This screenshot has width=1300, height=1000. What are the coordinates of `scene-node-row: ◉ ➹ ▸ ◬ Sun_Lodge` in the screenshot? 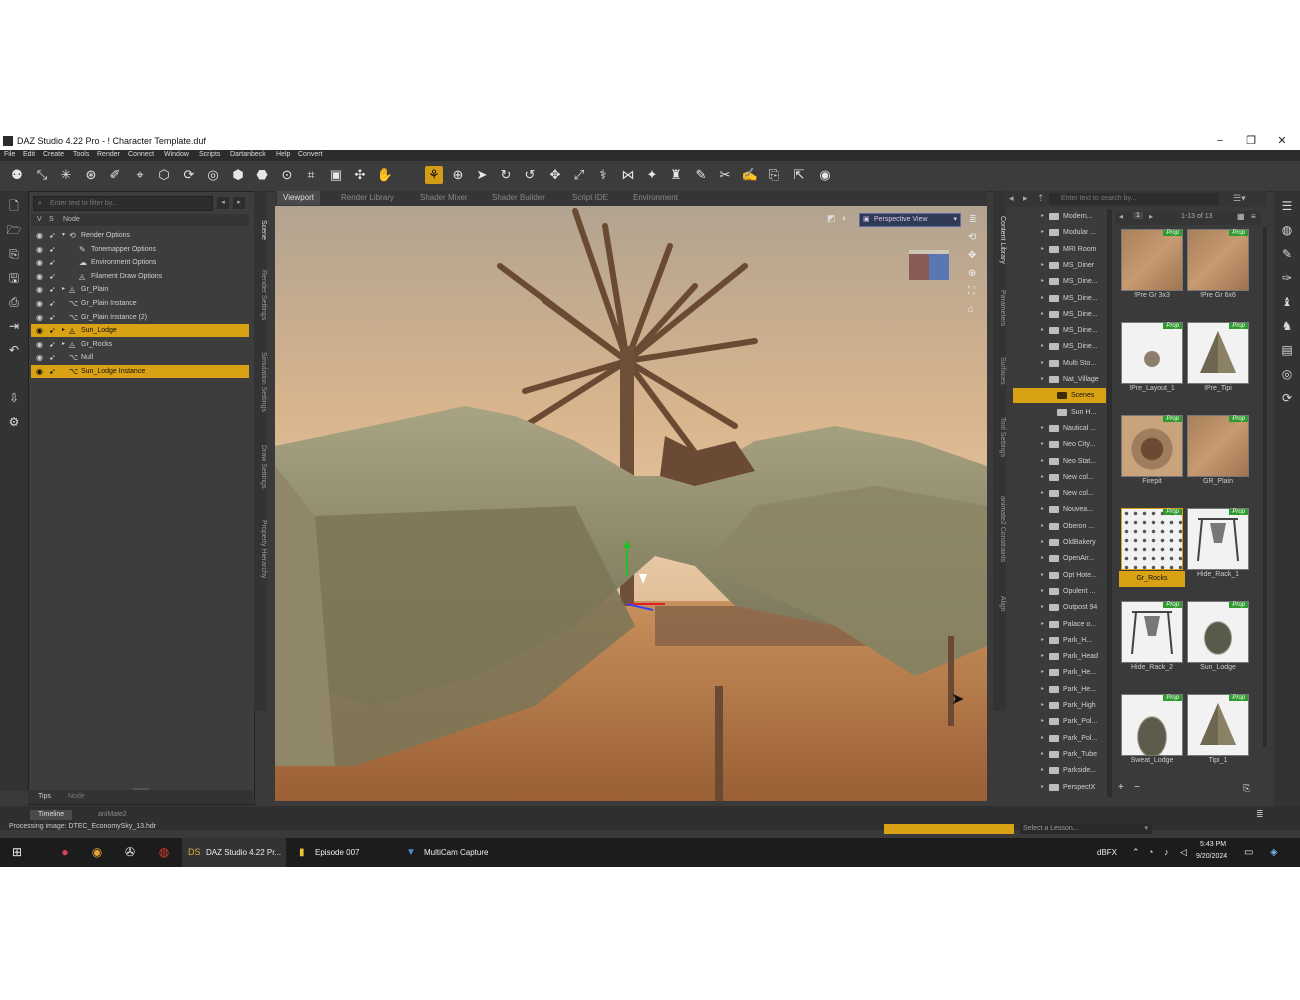 It's located at (140, 331).